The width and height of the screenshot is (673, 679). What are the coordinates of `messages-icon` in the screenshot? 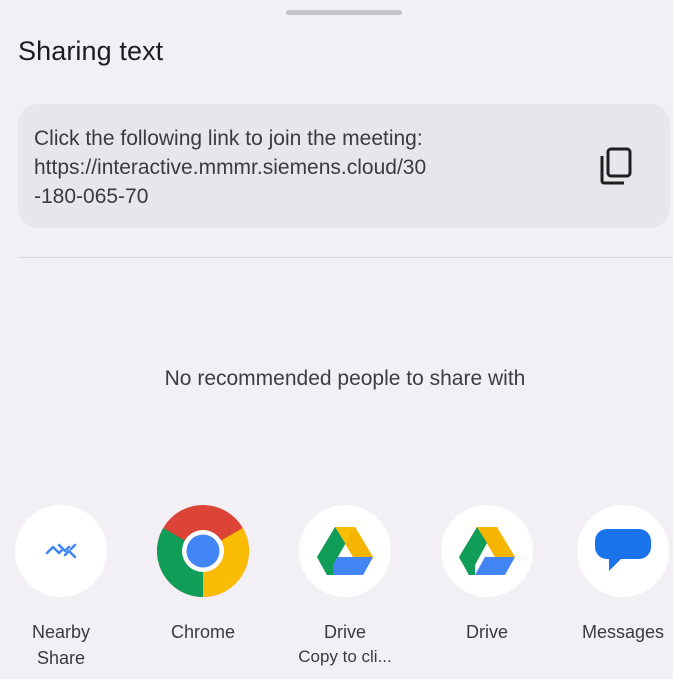 It's located at (623, 550).